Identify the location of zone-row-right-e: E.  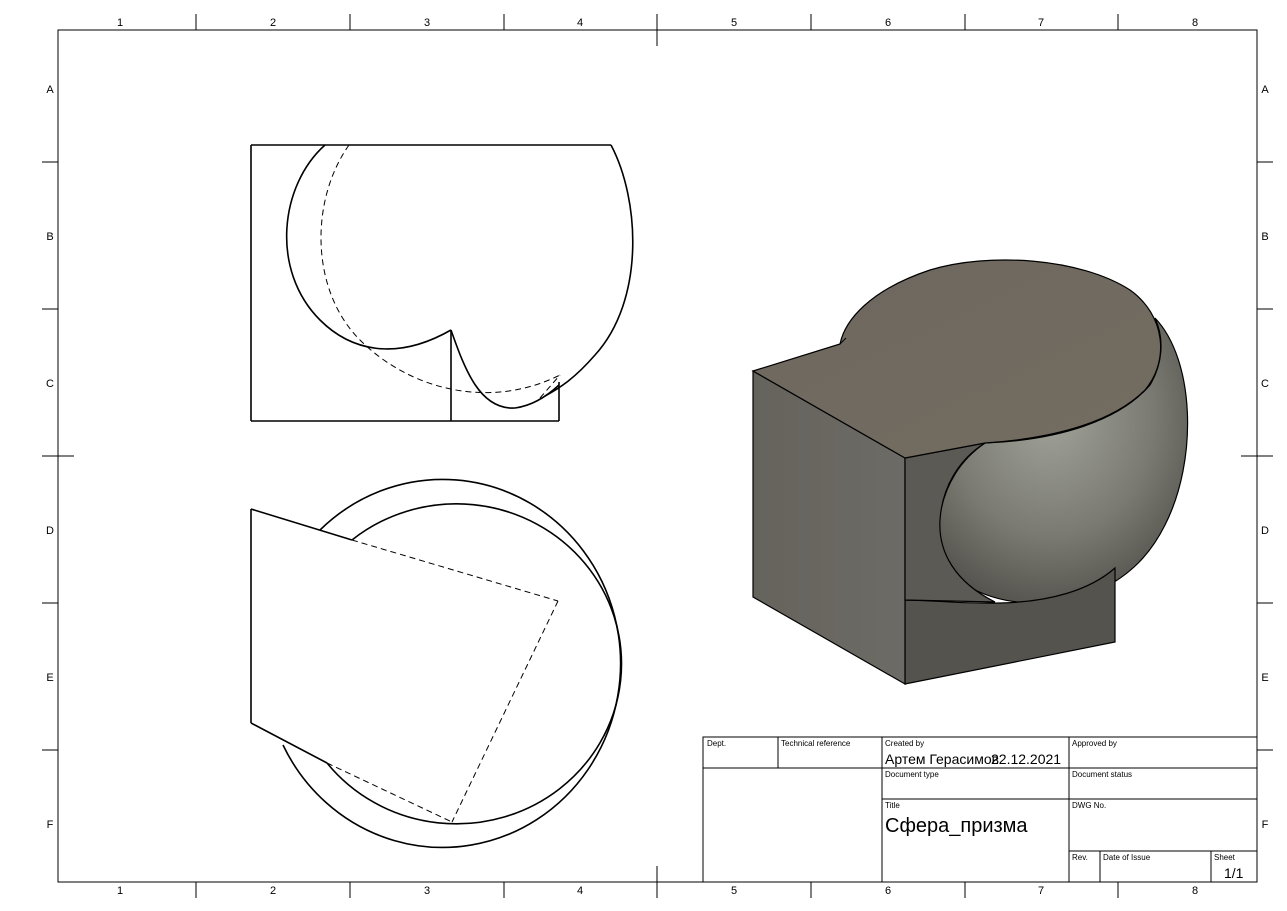
(1264, 678).